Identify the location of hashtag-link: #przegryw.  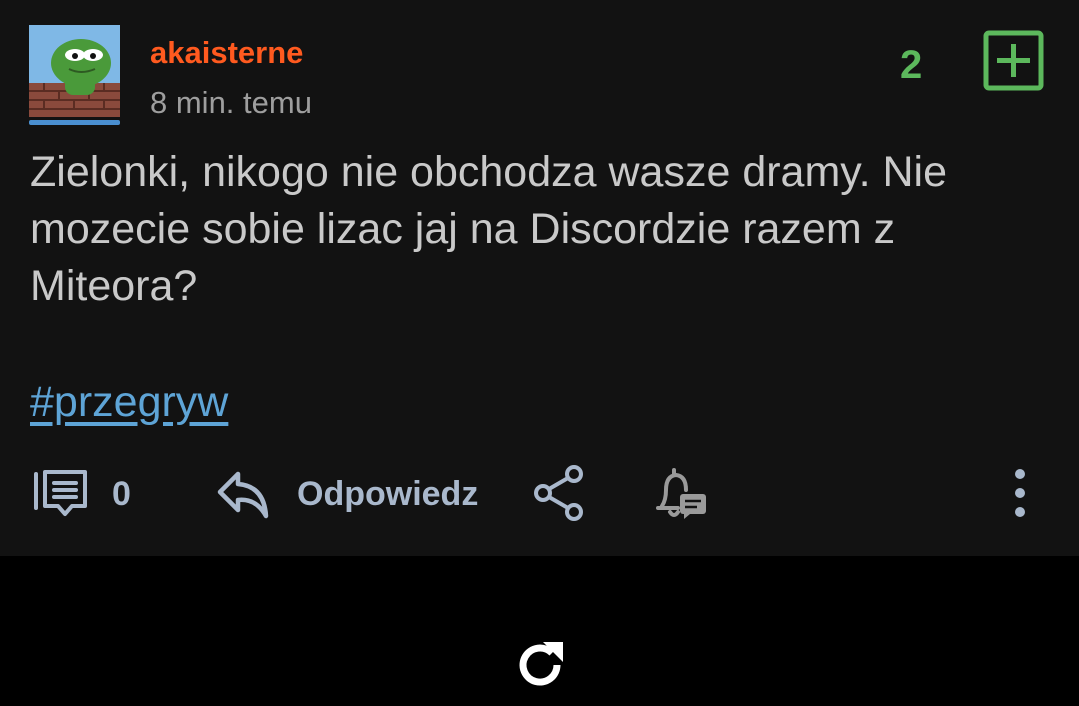
(129, 402).